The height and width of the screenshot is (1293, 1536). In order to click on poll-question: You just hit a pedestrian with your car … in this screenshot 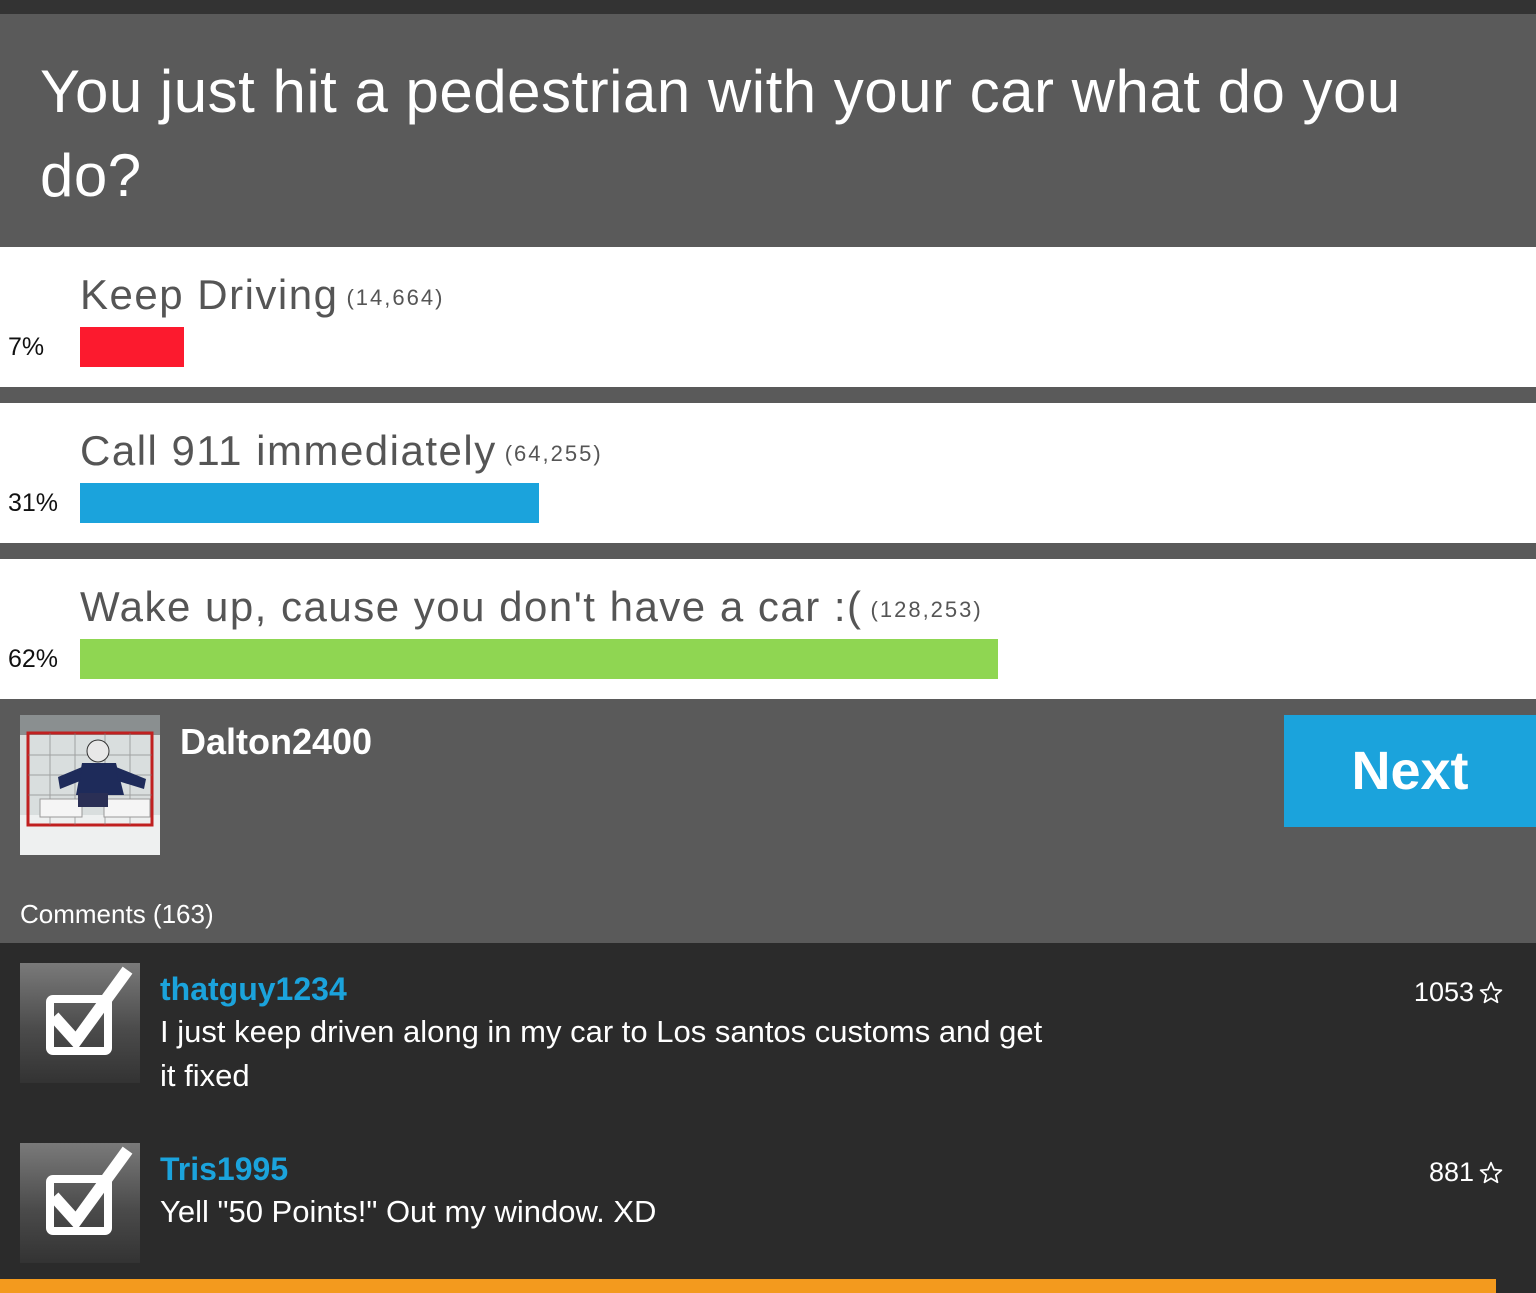, I will do `click(720, 133)`.